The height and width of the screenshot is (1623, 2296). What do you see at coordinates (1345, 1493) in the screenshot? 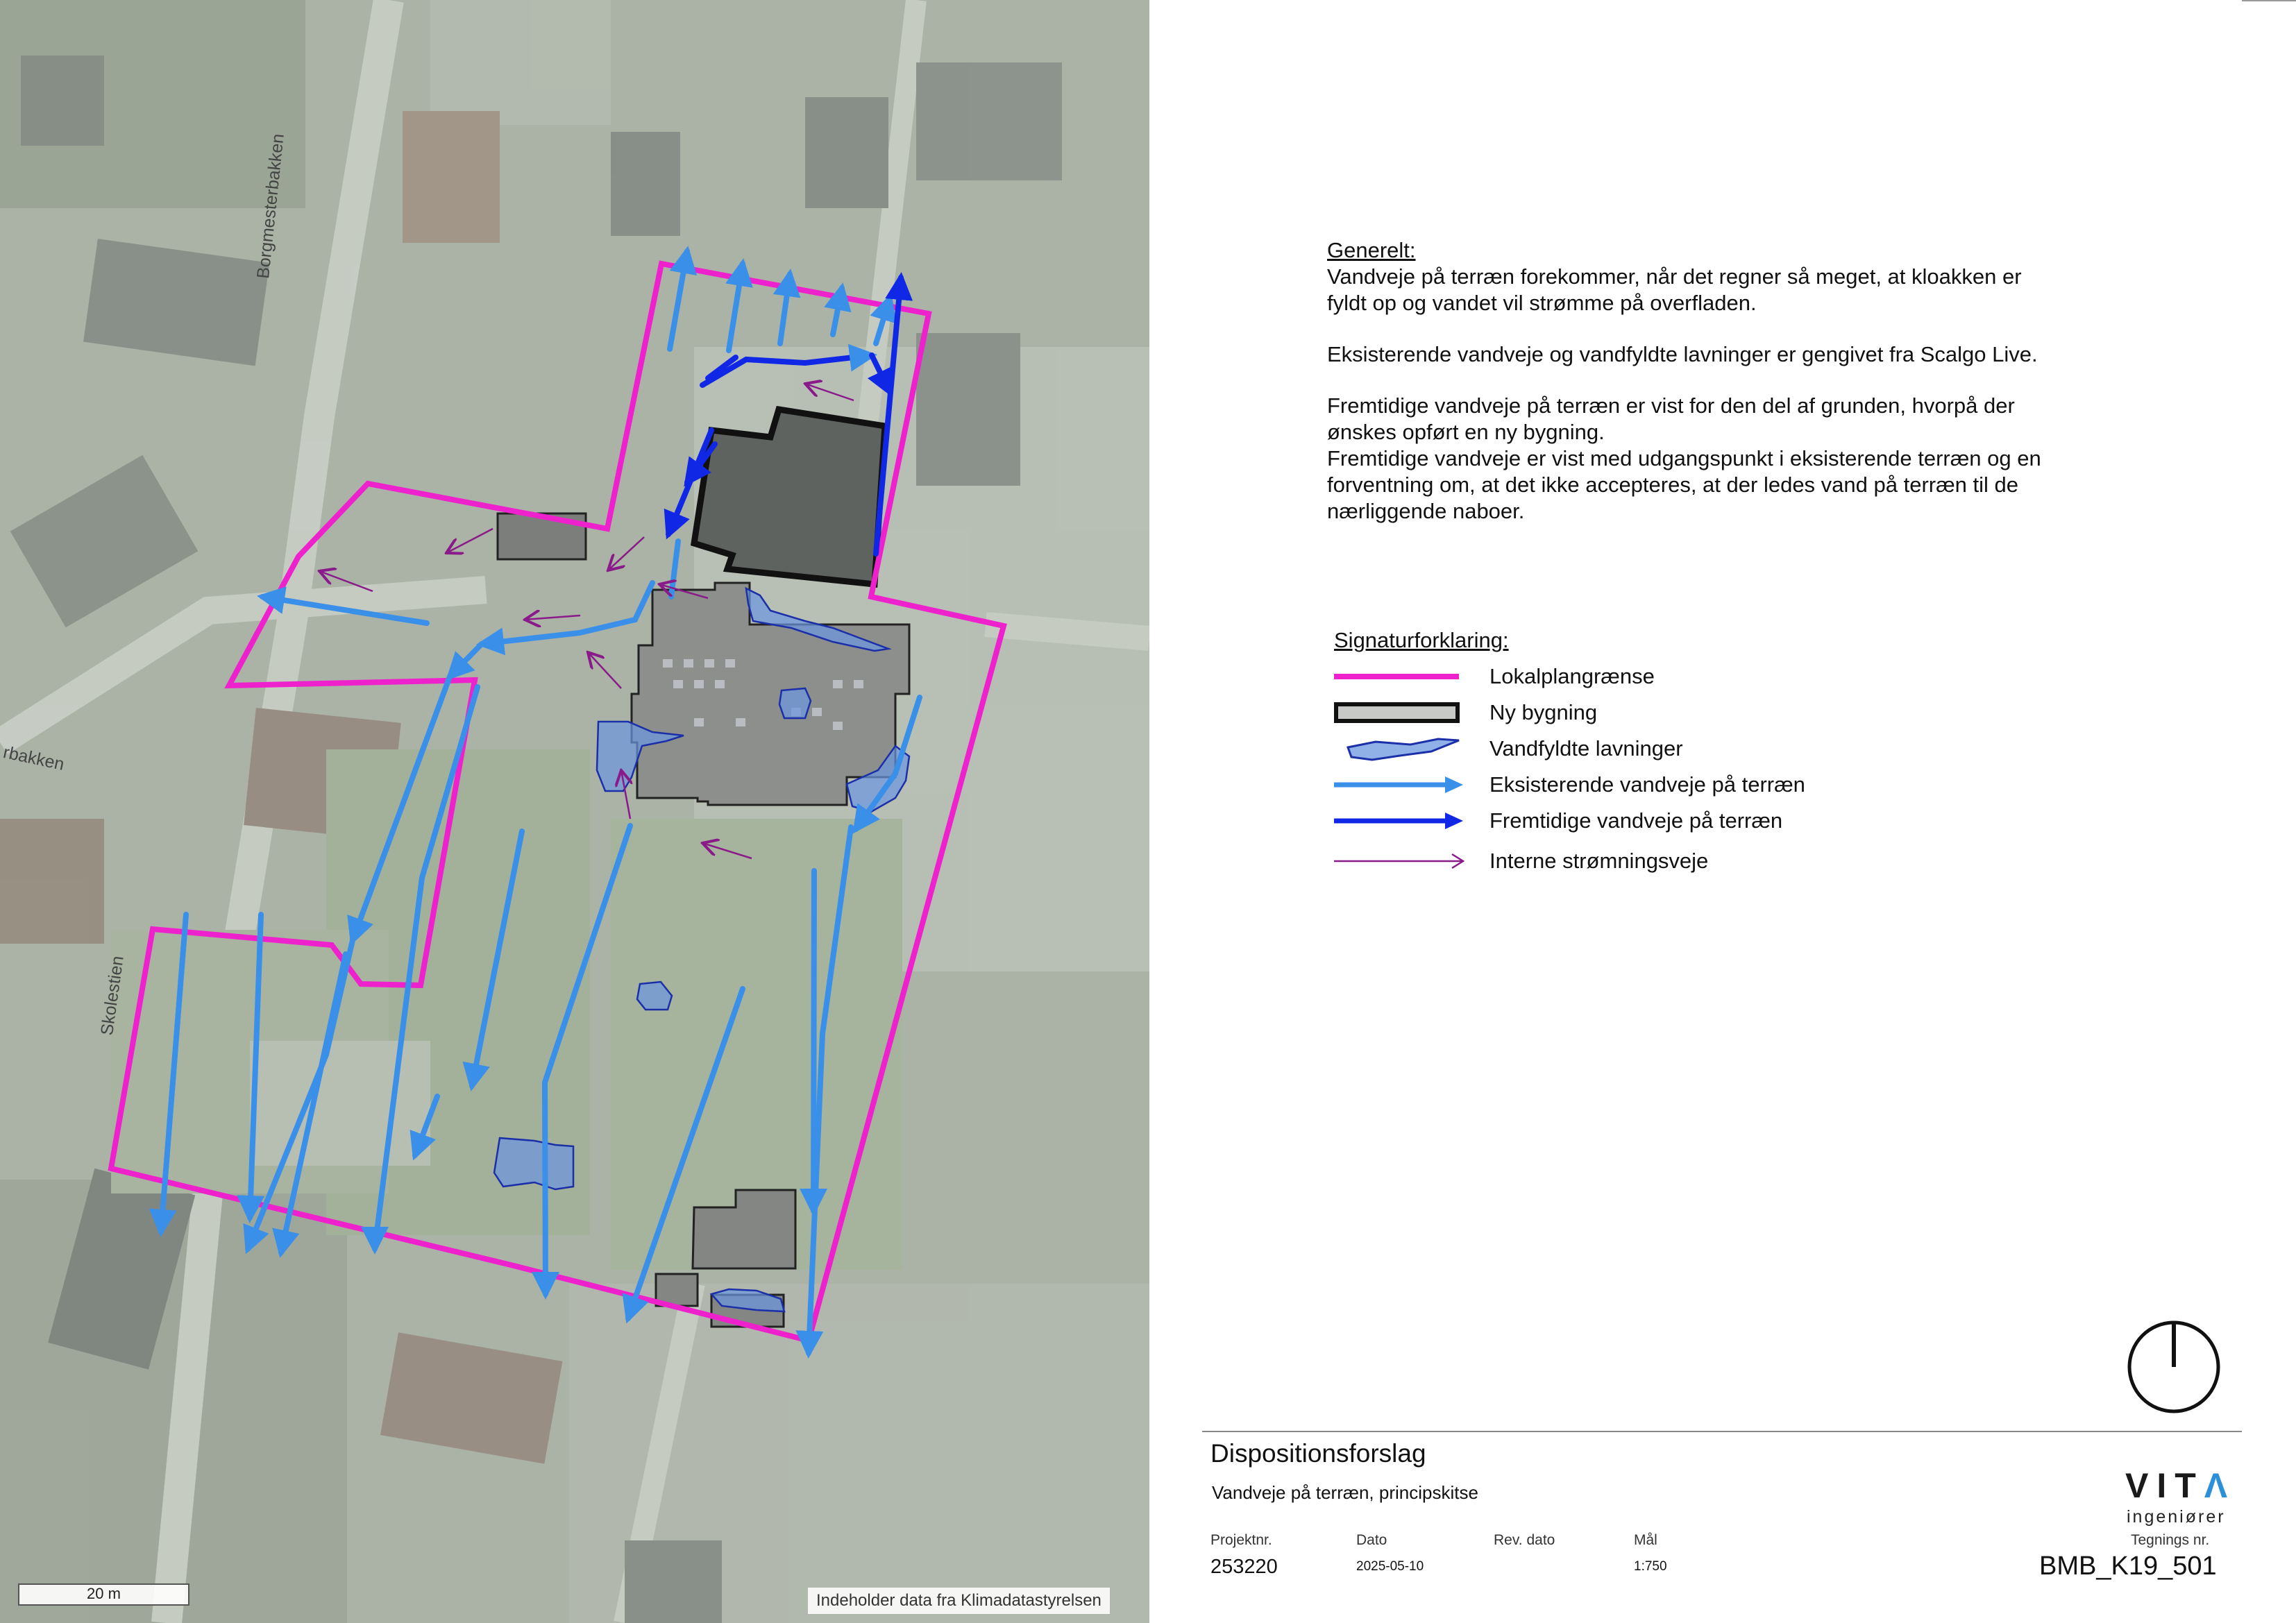
I see `drawing-subtitle: Vandveje på terræn, principskitse` at bounding box center [1345, 1493].